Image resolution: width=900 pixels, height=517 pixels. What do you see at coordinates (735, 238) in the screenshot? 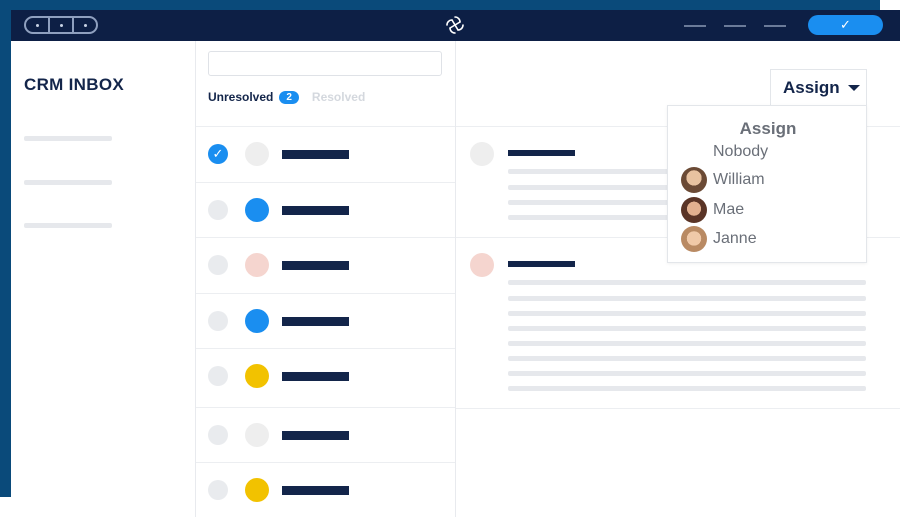
I see `assign-option-label: Janne` at bounding box center [735, 238].